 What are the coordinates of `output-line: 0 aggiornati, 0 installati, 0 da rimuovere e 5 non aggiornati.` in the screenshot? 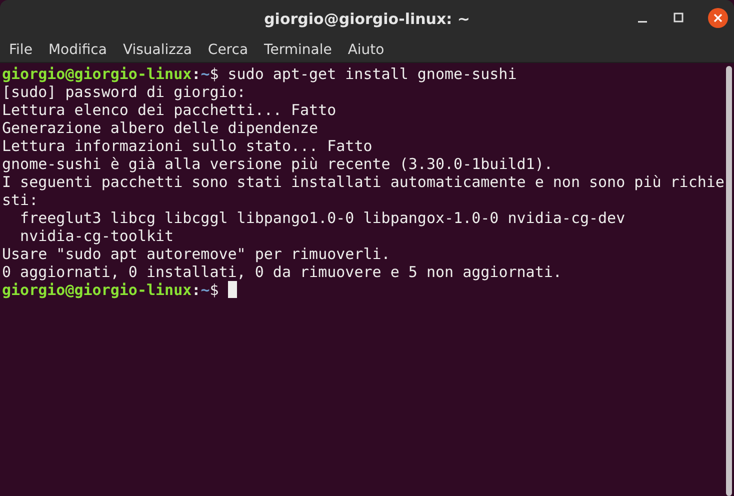 It's located at (282, 272).